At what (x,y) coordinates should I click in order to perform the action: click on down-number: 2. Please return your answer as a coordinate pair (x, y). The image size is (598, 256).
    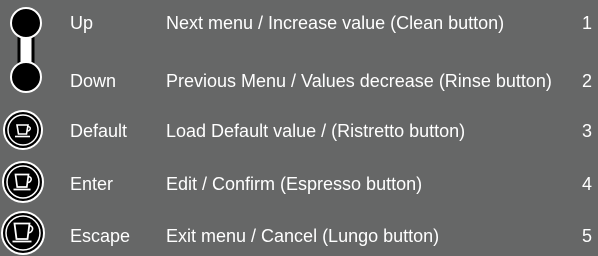
    Looking at the image, I should click on (586, 81).